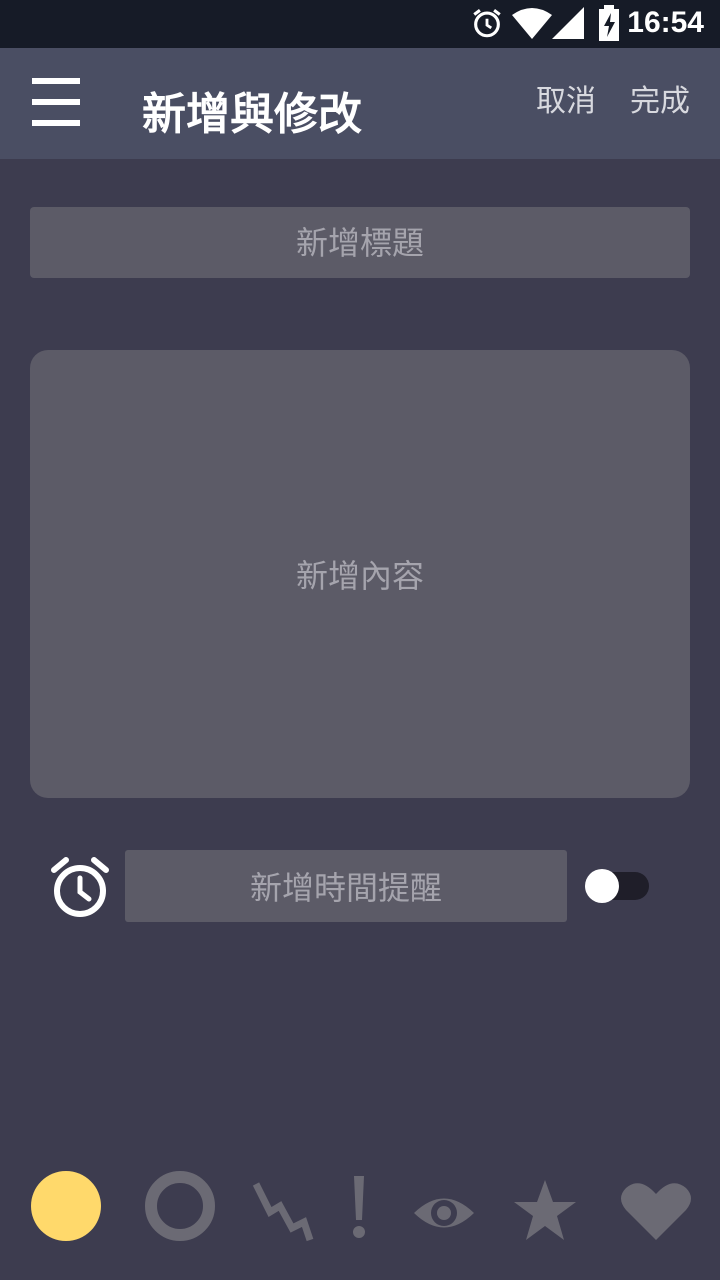 The width and height of the screenshot is (720, 1280). I want to click on status-time: 16:54, so click(665, 22).